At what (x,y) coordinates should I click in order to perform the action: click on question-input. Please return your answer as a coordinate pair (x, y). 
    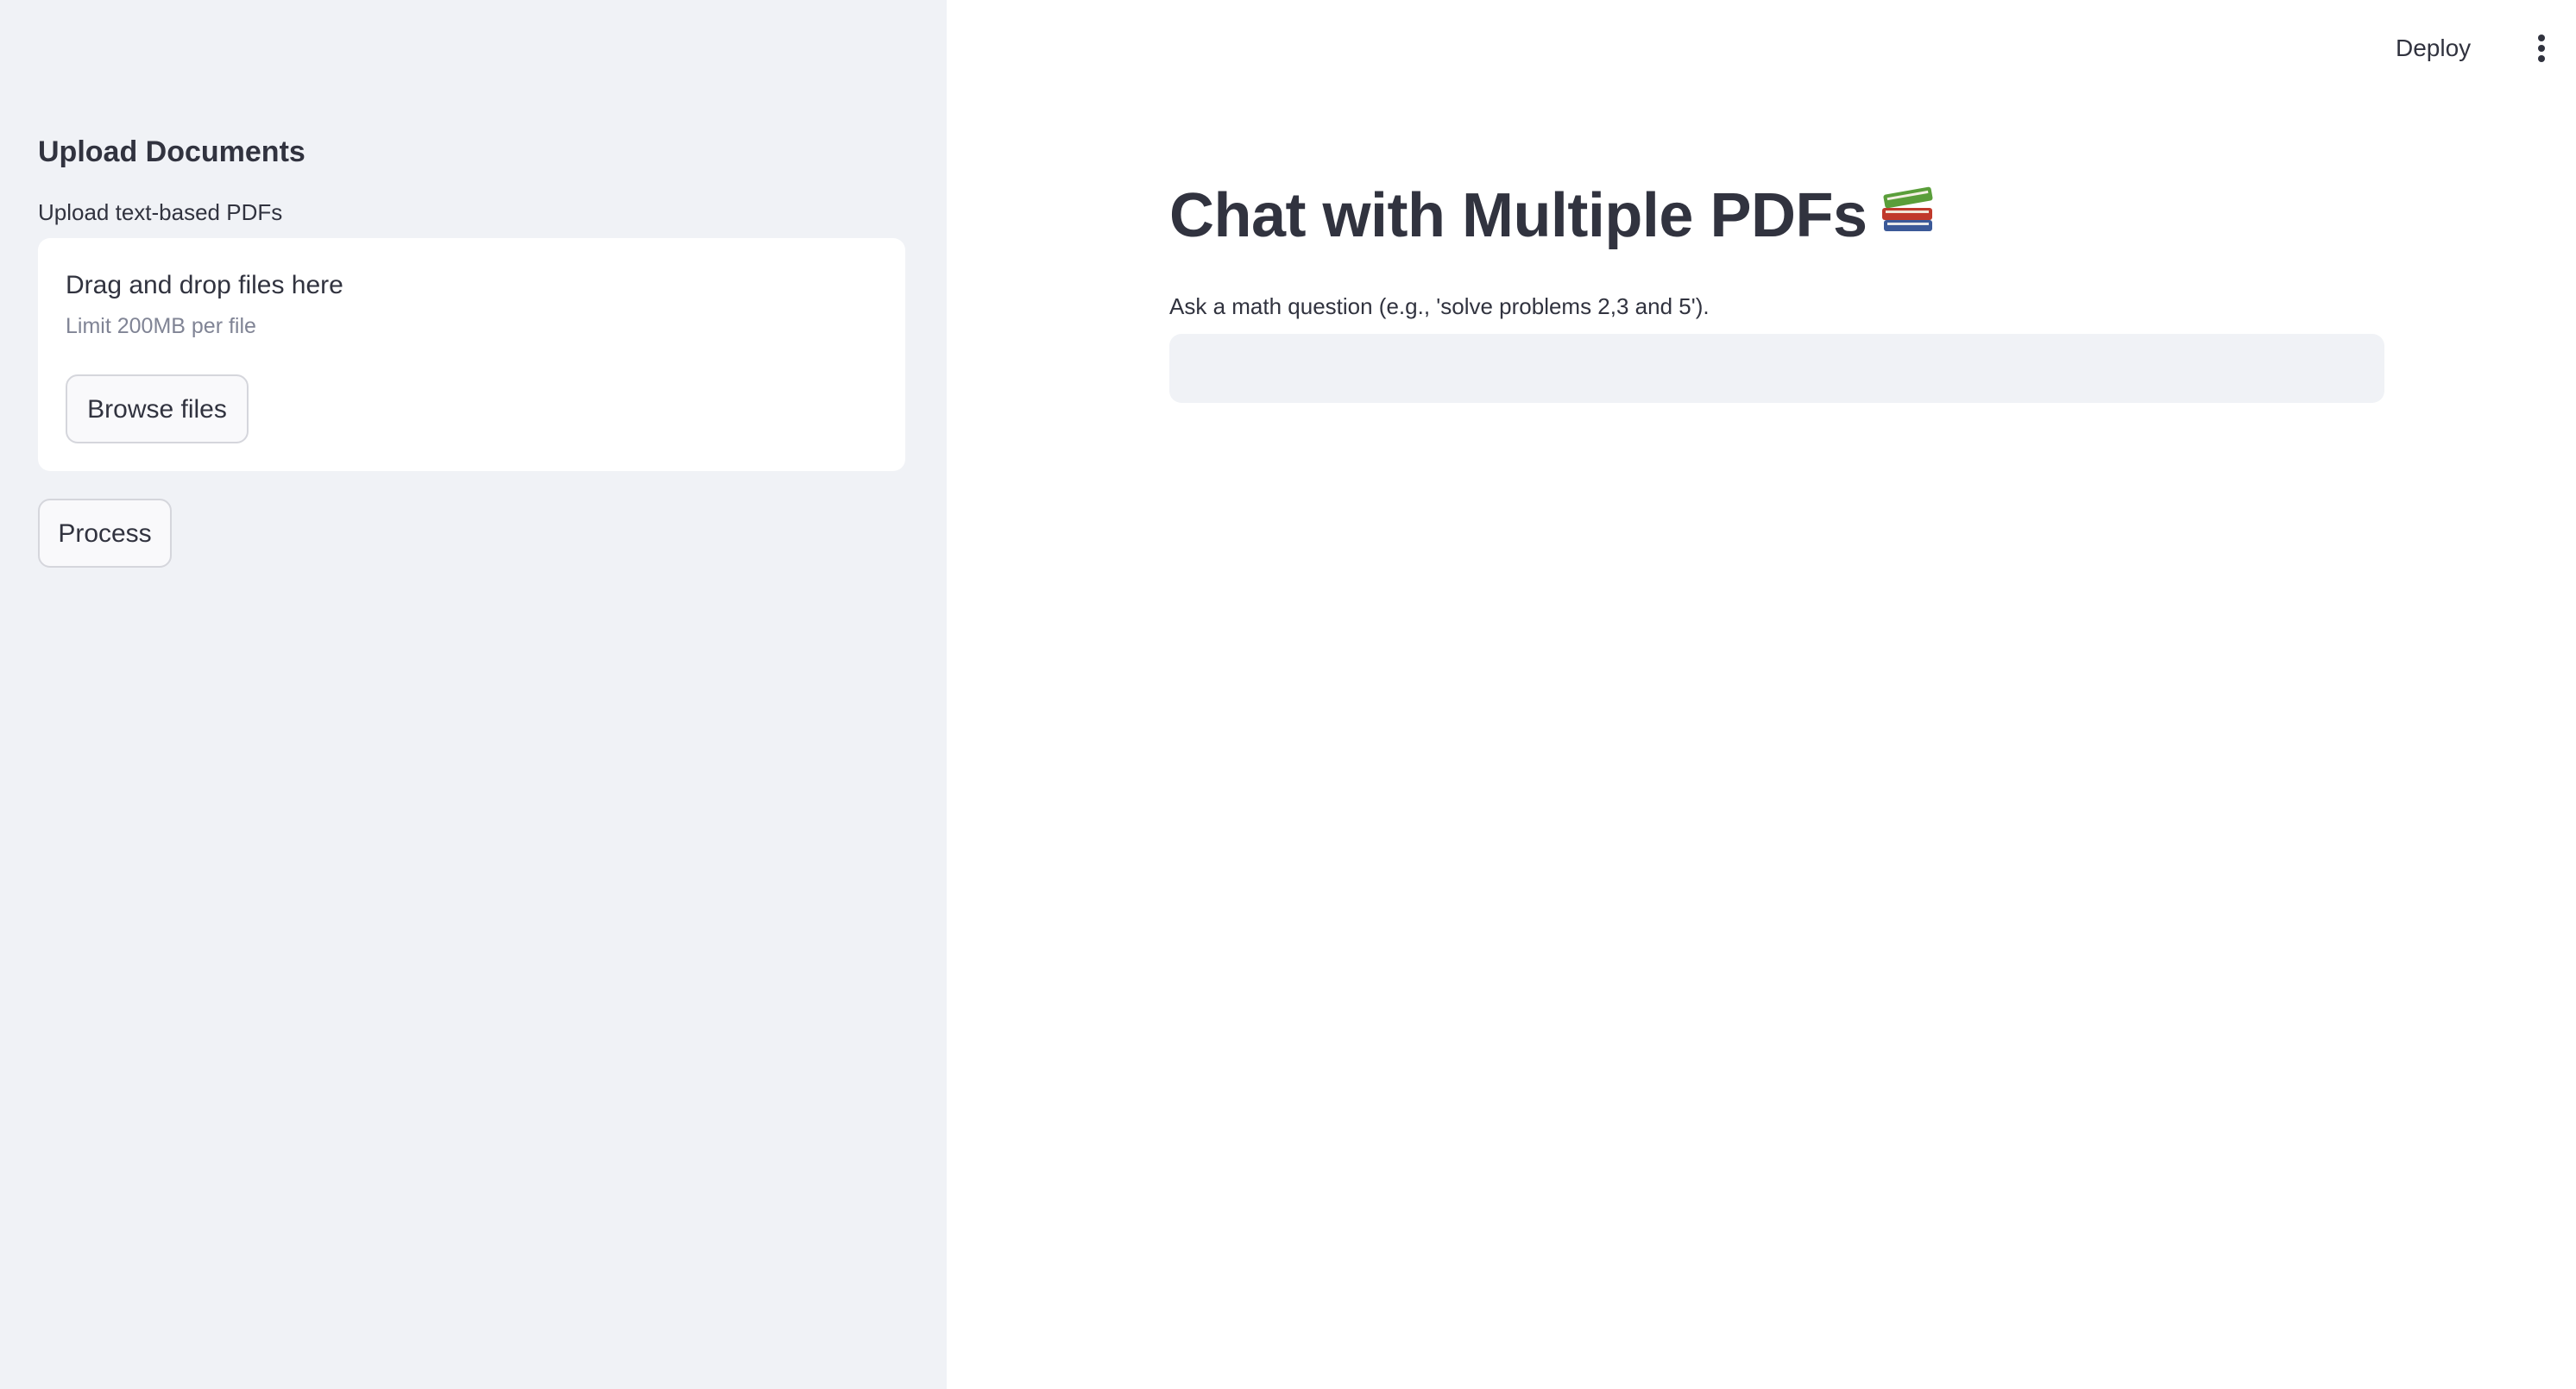
    Looking at the image, I should click on (1777, 368).